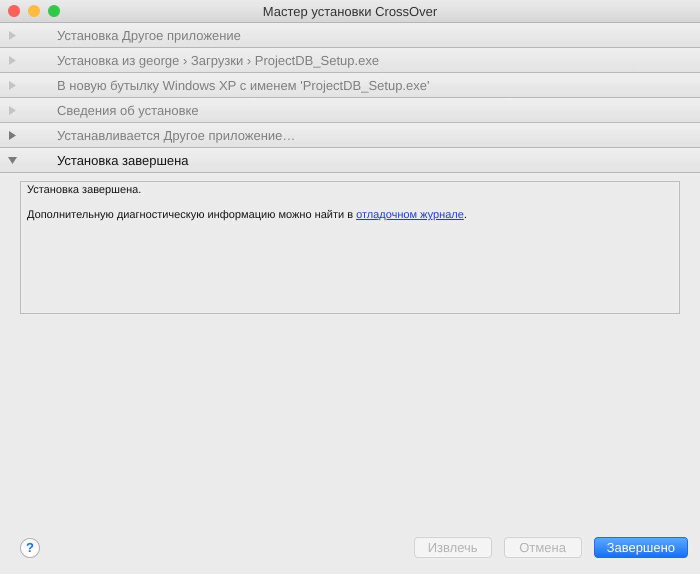 This screenshot has width=700, height=574. Describe the element at coordinates (54, 11) in the screenshot. I see `zoom-icon` at that location.